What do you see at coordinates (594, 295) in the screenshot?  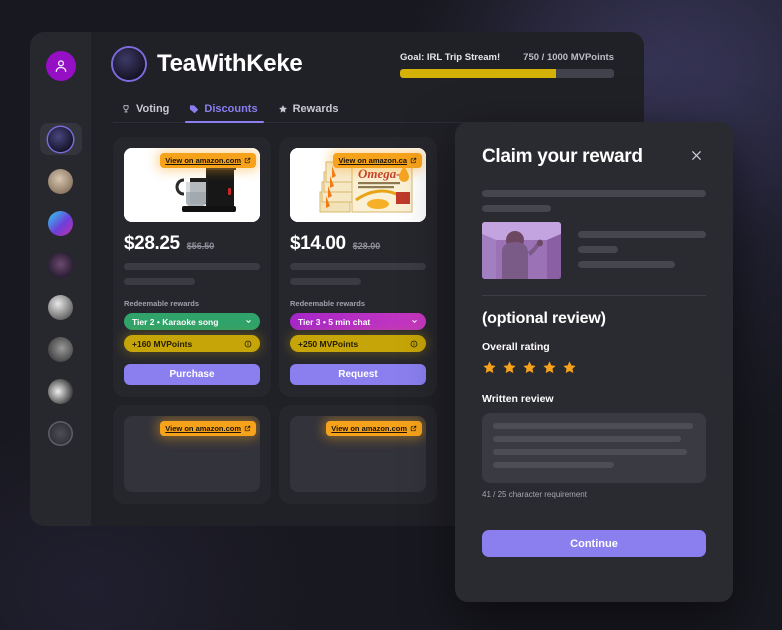 I see `modal-divider` at bounding box center [594, 295].